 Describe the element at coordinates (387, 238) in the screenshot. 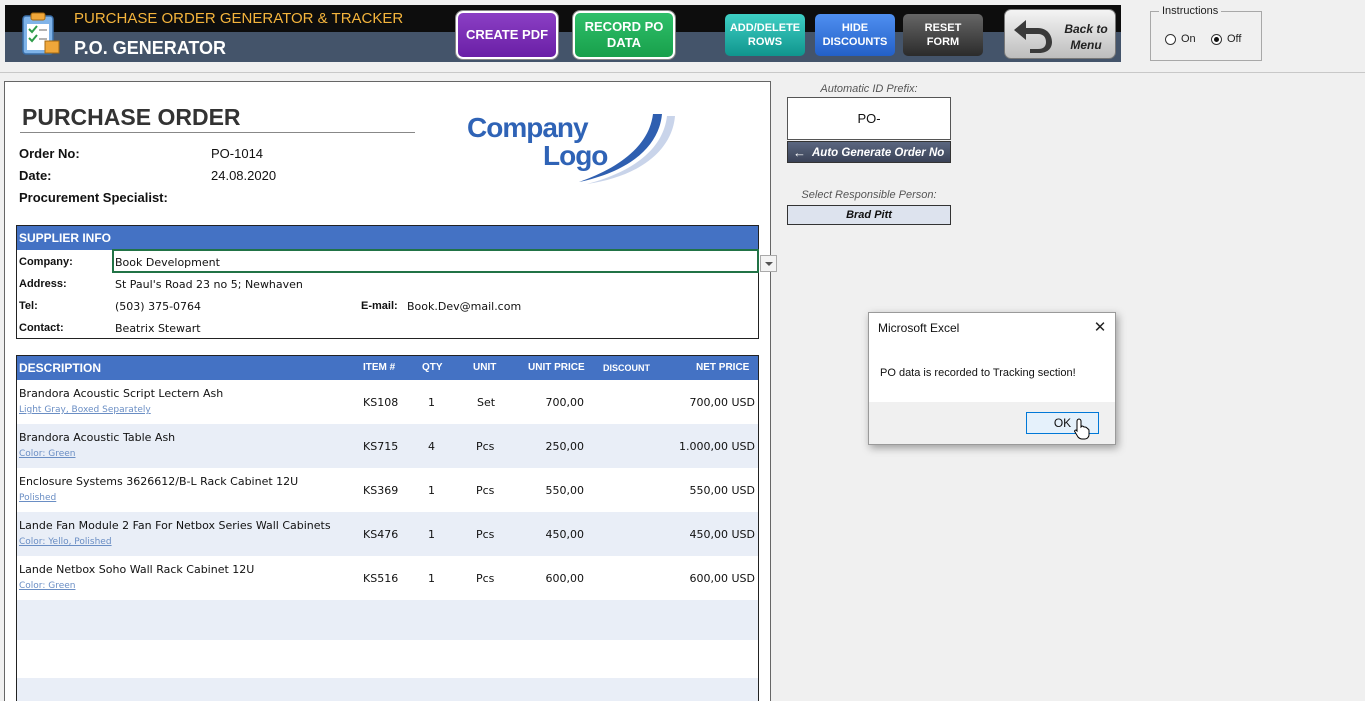

I see `supplier-info-heading: SUPPLIER INFO` at that location.